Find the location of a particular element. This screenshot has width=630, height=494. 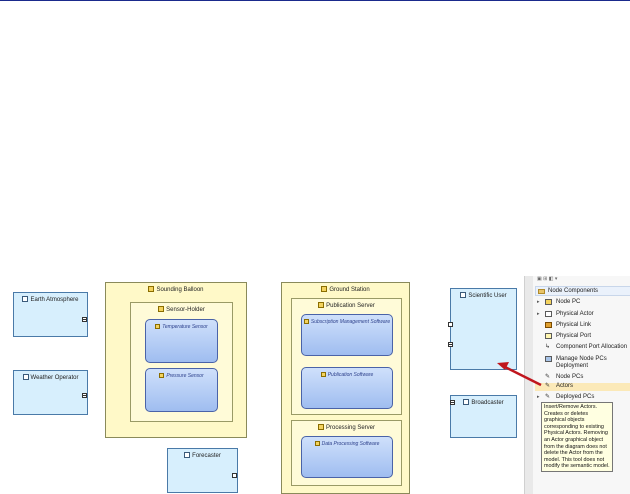

component-temperature-sensor: Temperature Sensor is located at coordinates (181, 341).